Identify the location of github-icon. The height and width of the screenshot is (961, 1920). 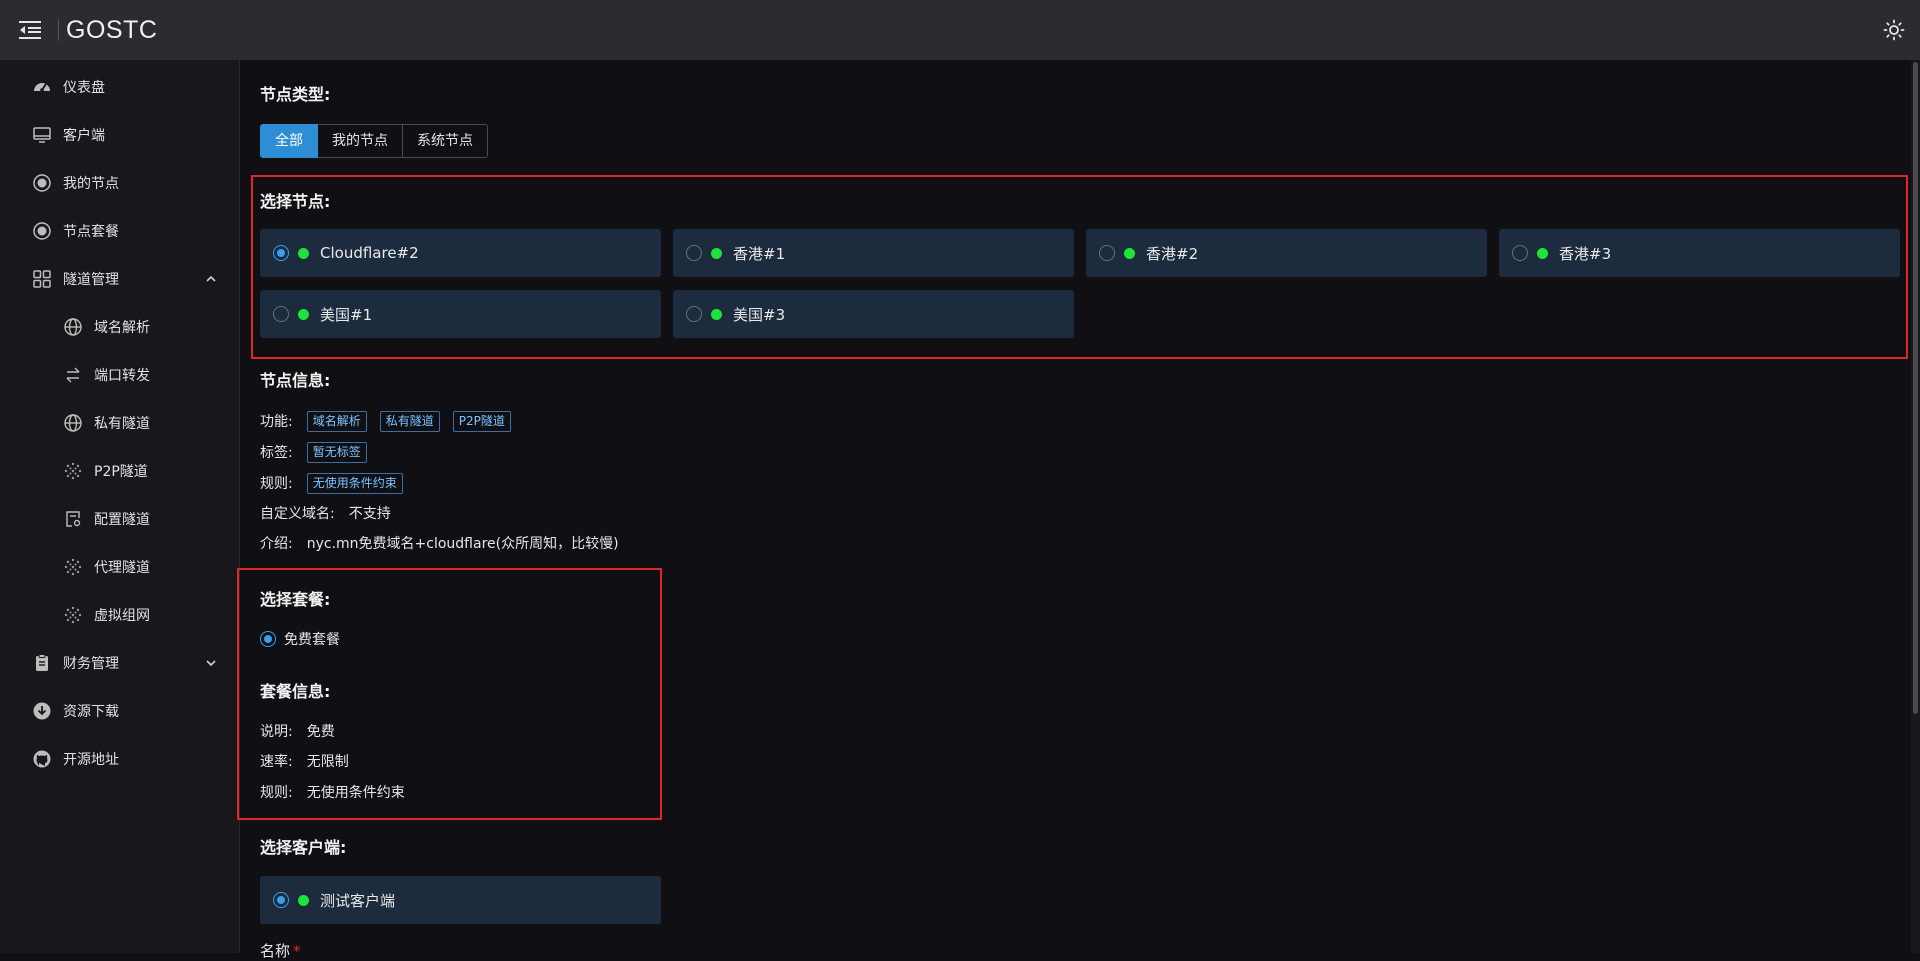
(42, 759).